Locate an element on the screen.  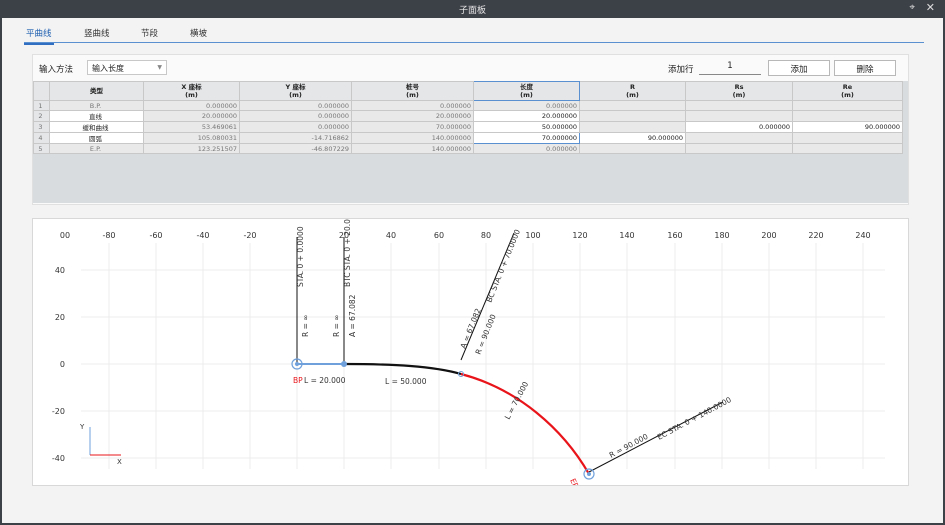
tab-segment: 节段 is located at coordinates (149, 33).